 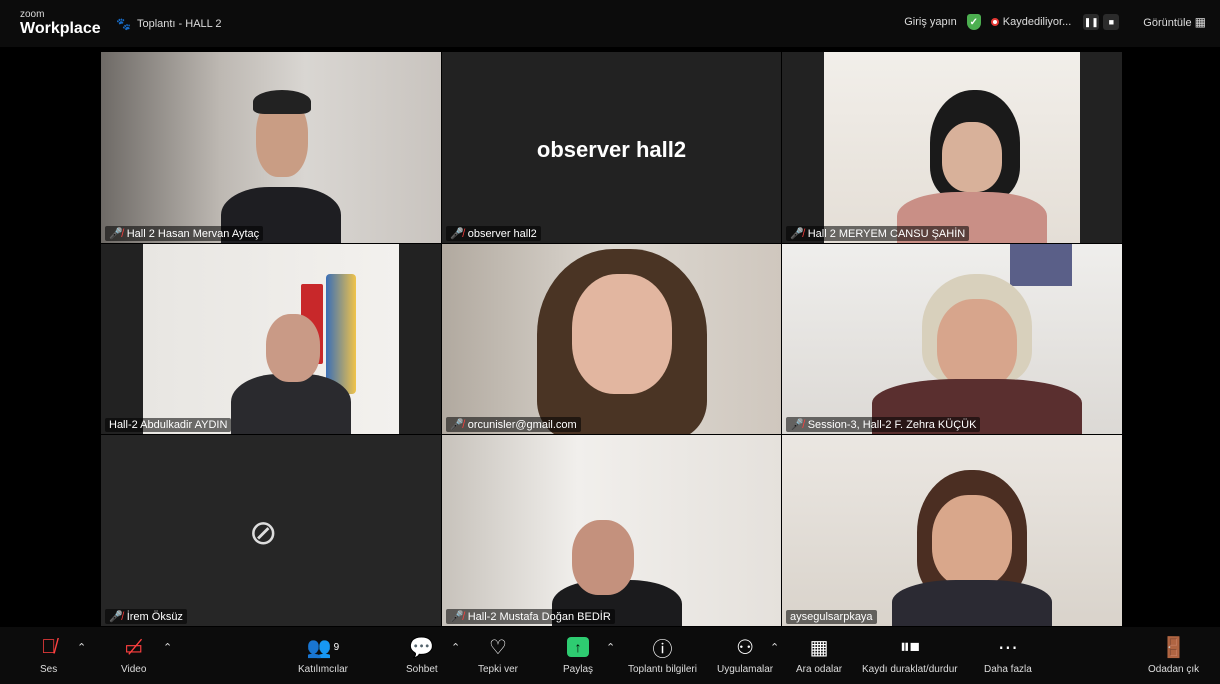 What do you see at coordinates (819, 647) in the screenshot?
I see `breakout-rooms-icon: ▦` at bounding box center [819, 647].